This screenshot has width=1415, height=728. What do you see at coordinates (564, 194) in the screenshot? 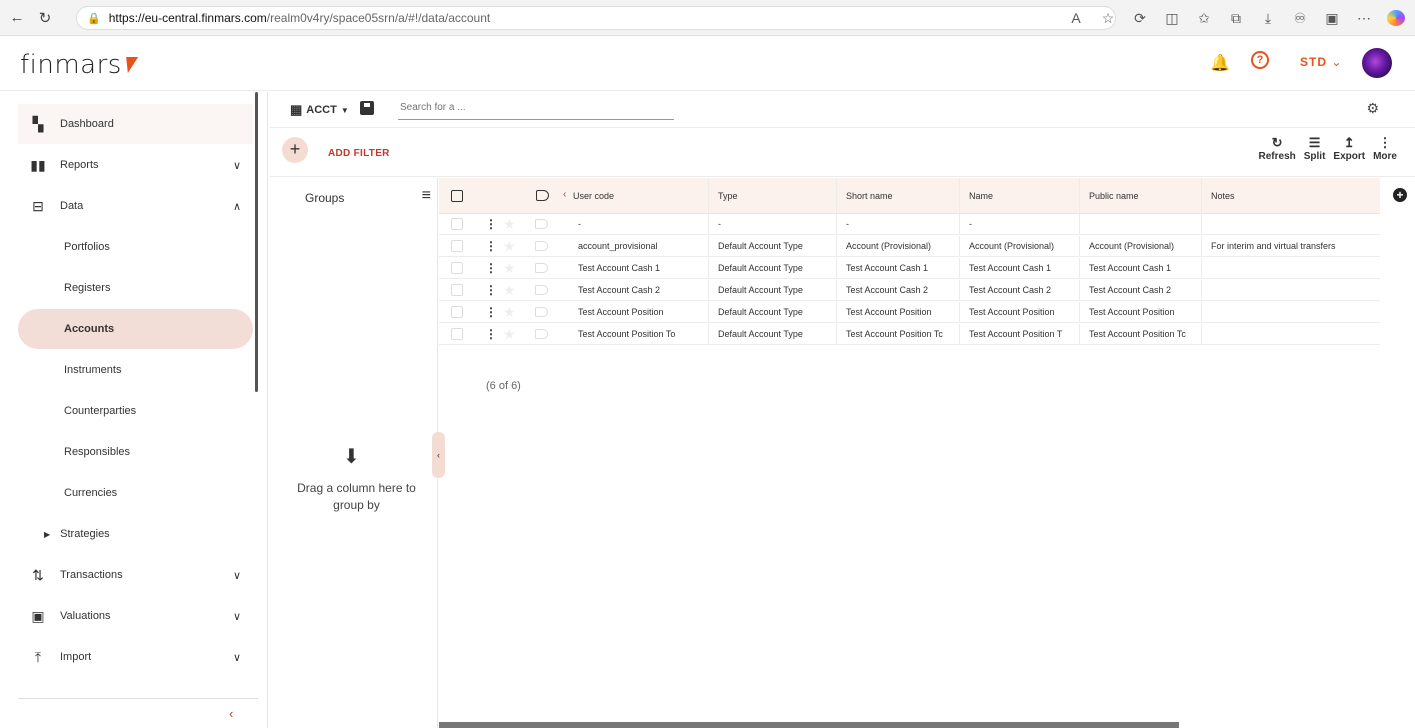
I see `column-arrow-icon: ‹` at bounding box center [564, 194].